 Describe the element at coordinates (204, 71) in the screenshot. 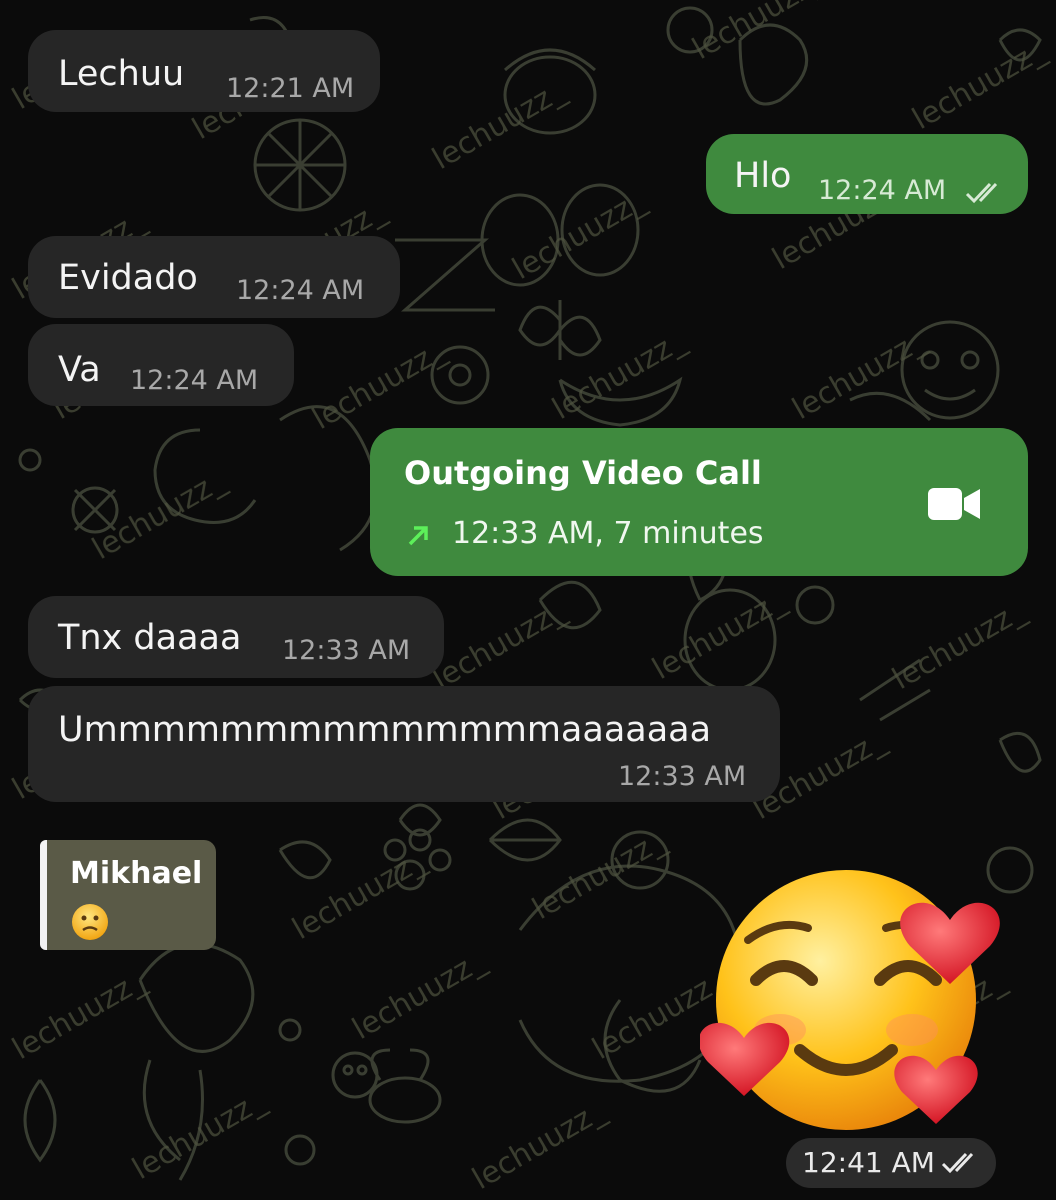

I see `message-bubble-incoming: Lechuu 12:21 AM` at that location.